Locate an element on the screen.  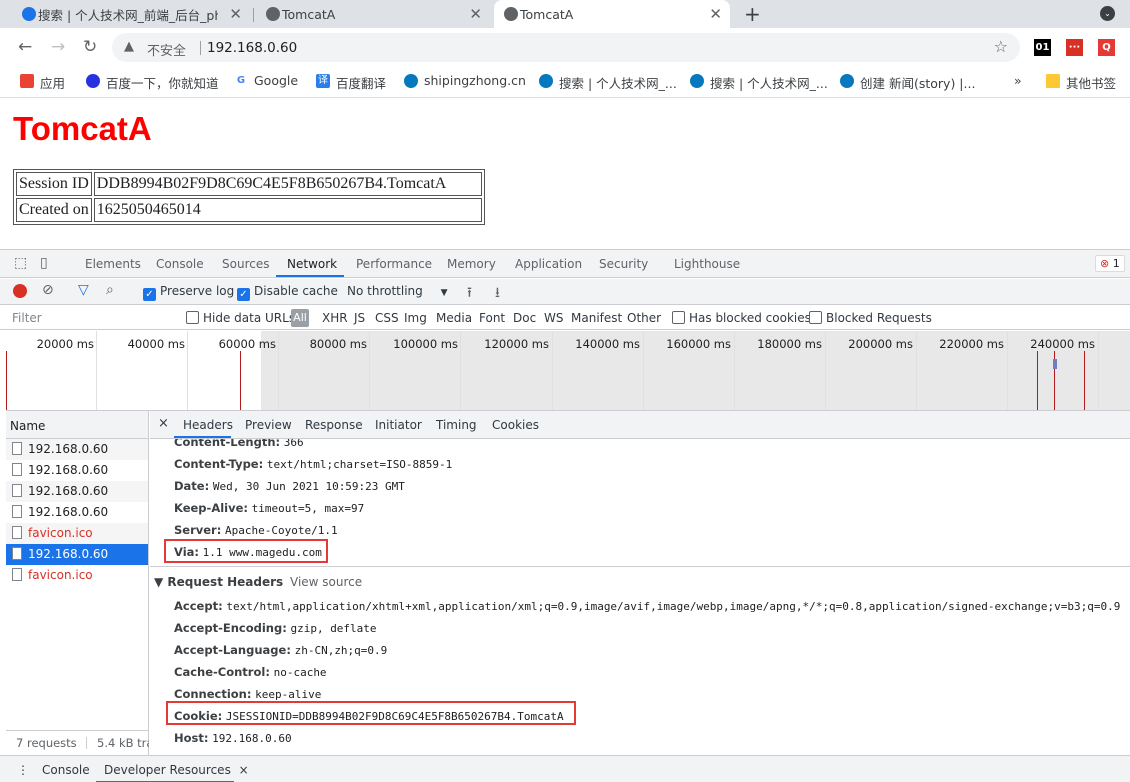
filter-all-button: All is located at coordinates (300, 318).